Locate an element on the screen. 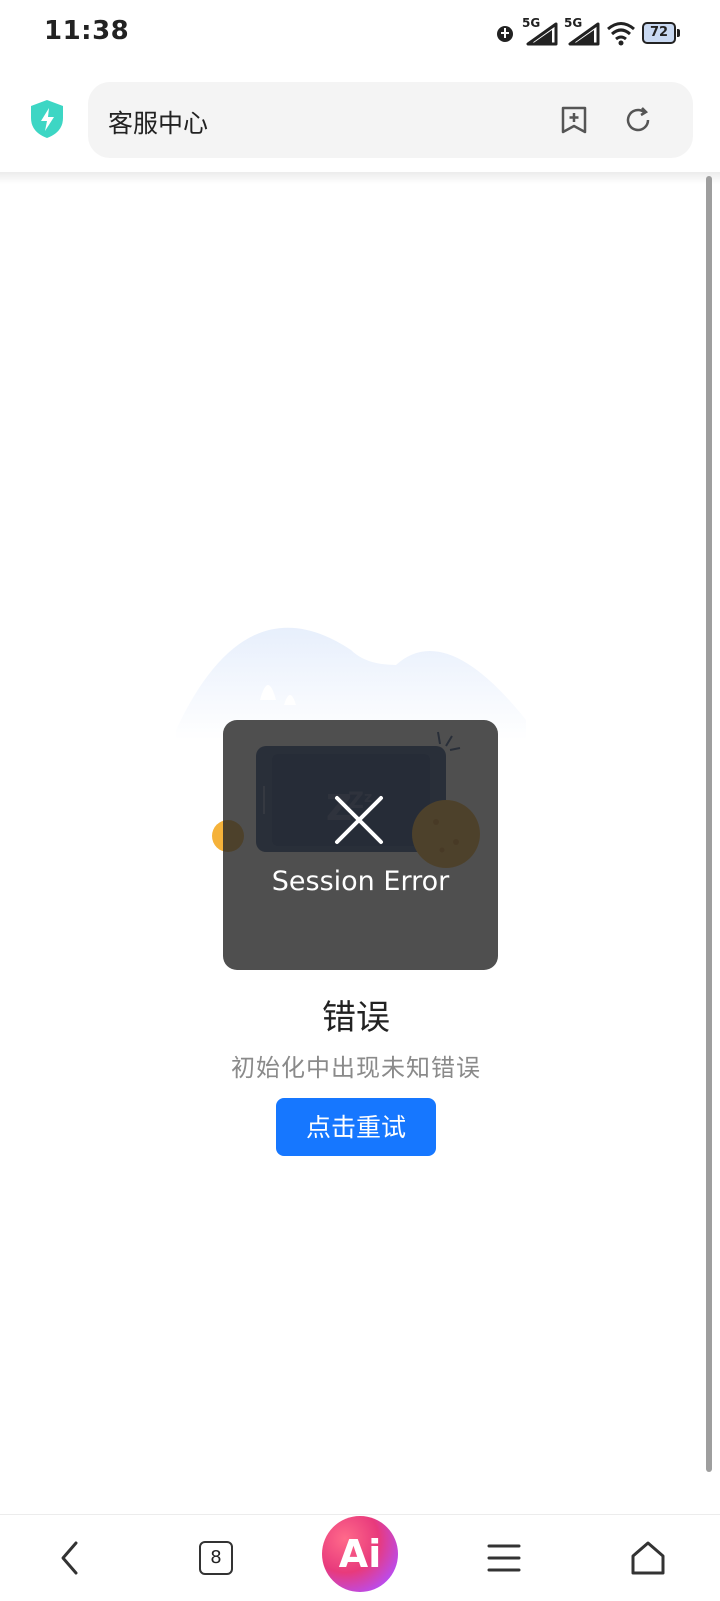 This screenshot has width=720, height=1601. battery-level: 72 is located at coordinates (659, 33).